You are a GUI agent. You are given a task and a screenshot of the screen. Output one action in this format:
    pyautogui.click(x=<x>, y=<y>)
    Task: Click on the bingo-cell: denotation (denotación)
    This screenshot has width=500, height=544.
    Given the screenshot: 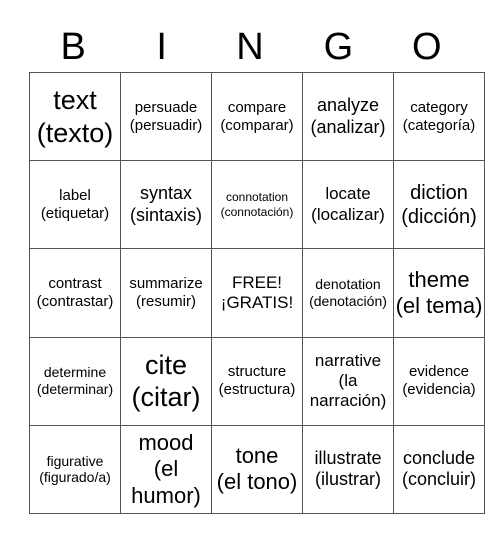 What is the action you would take?
    pyautogui.click(x=348, y=293)
    